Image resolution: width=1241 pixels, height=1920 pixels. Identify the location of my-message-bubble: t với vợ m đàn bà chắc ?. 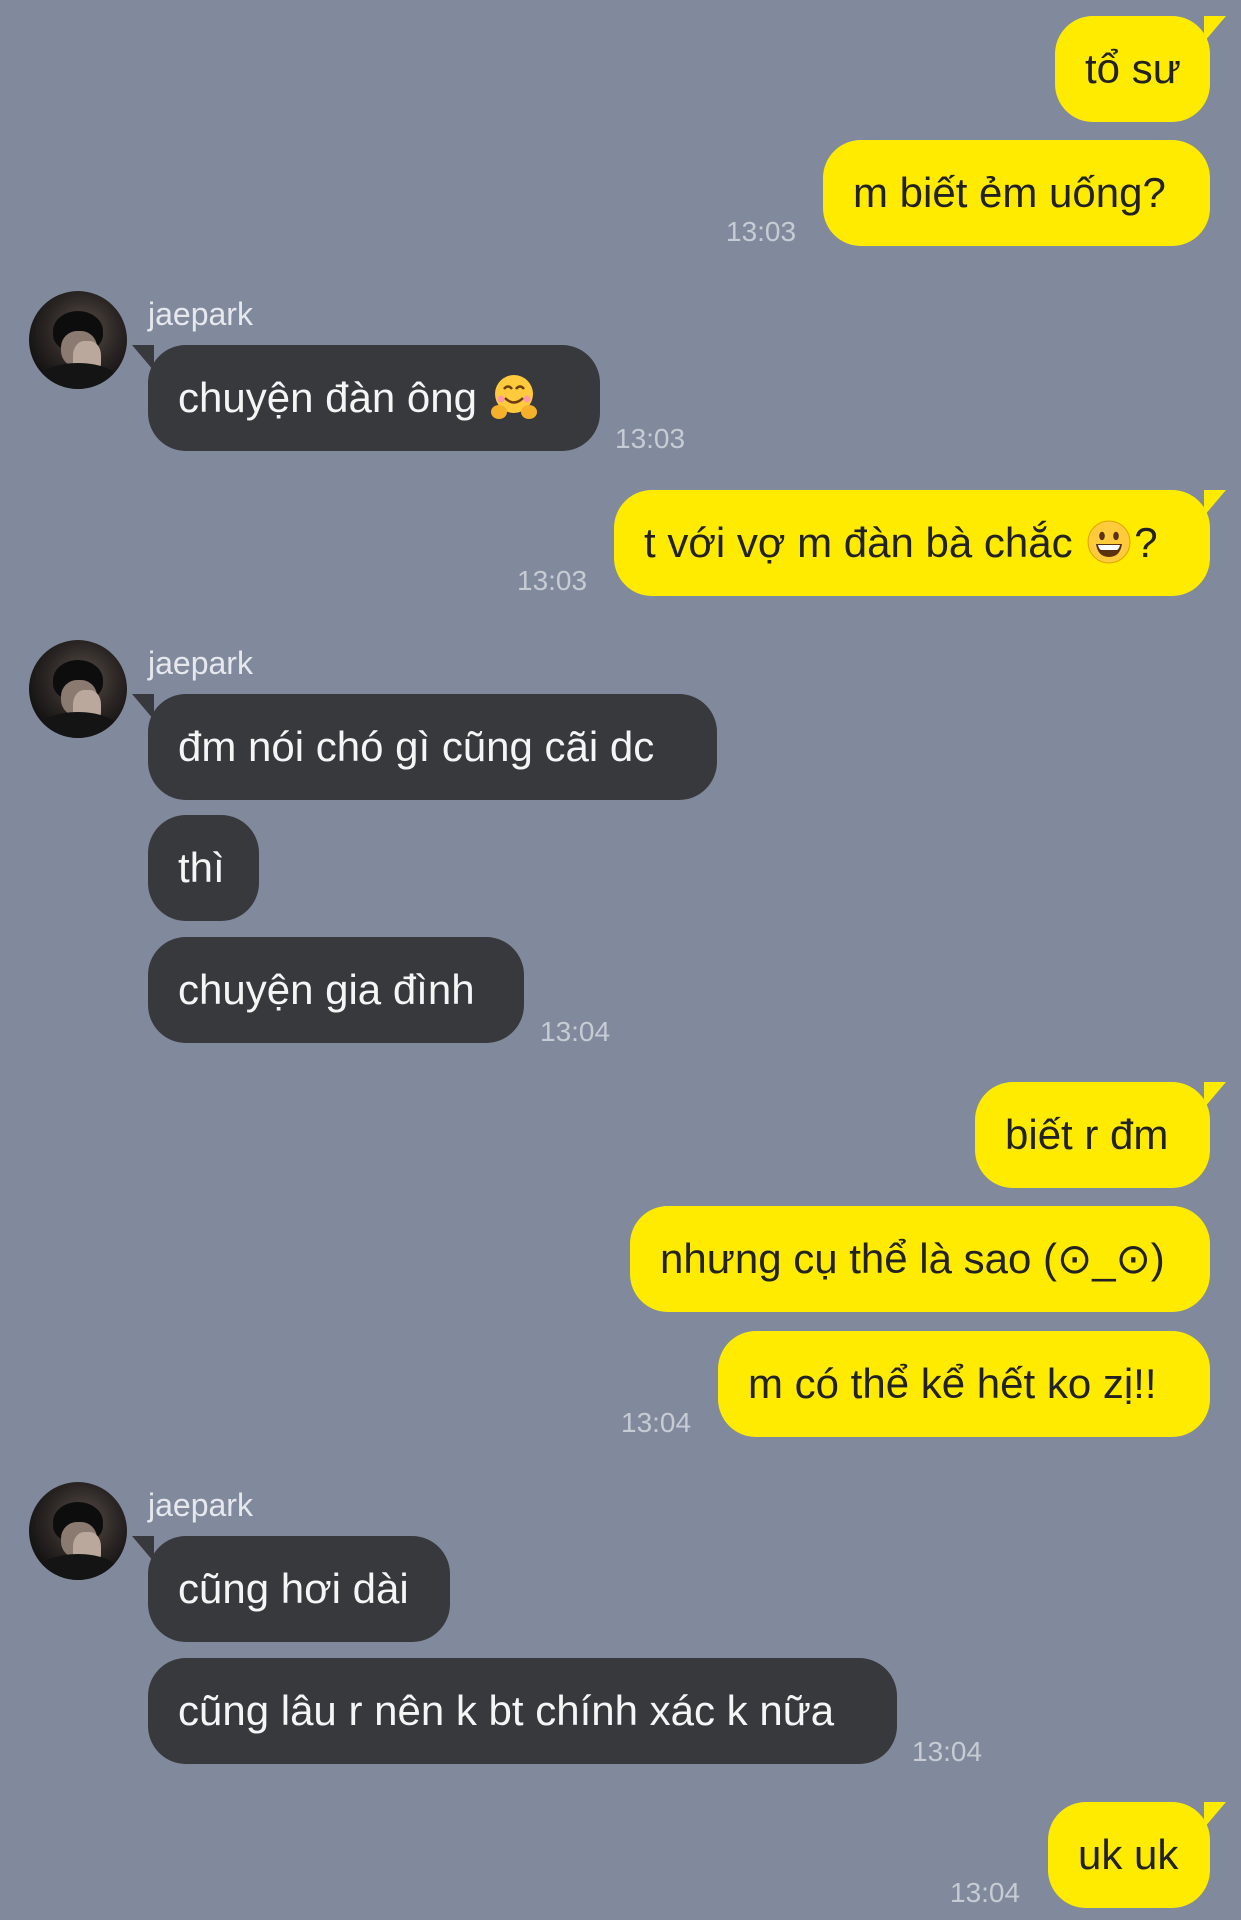
(920, 543).